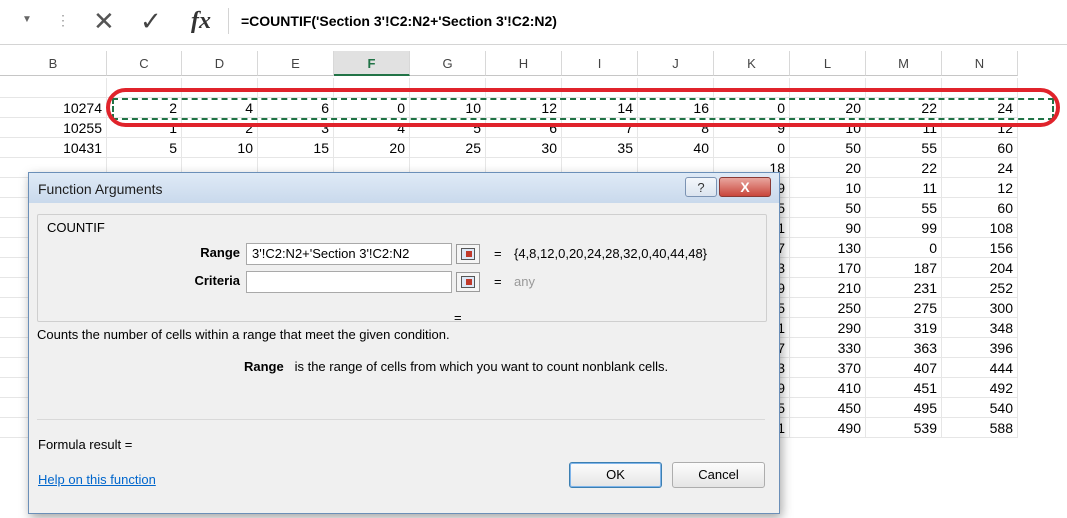  Describe the element at coordinates (904, 228) in the screenshot. I see `cell: 99` at that location.